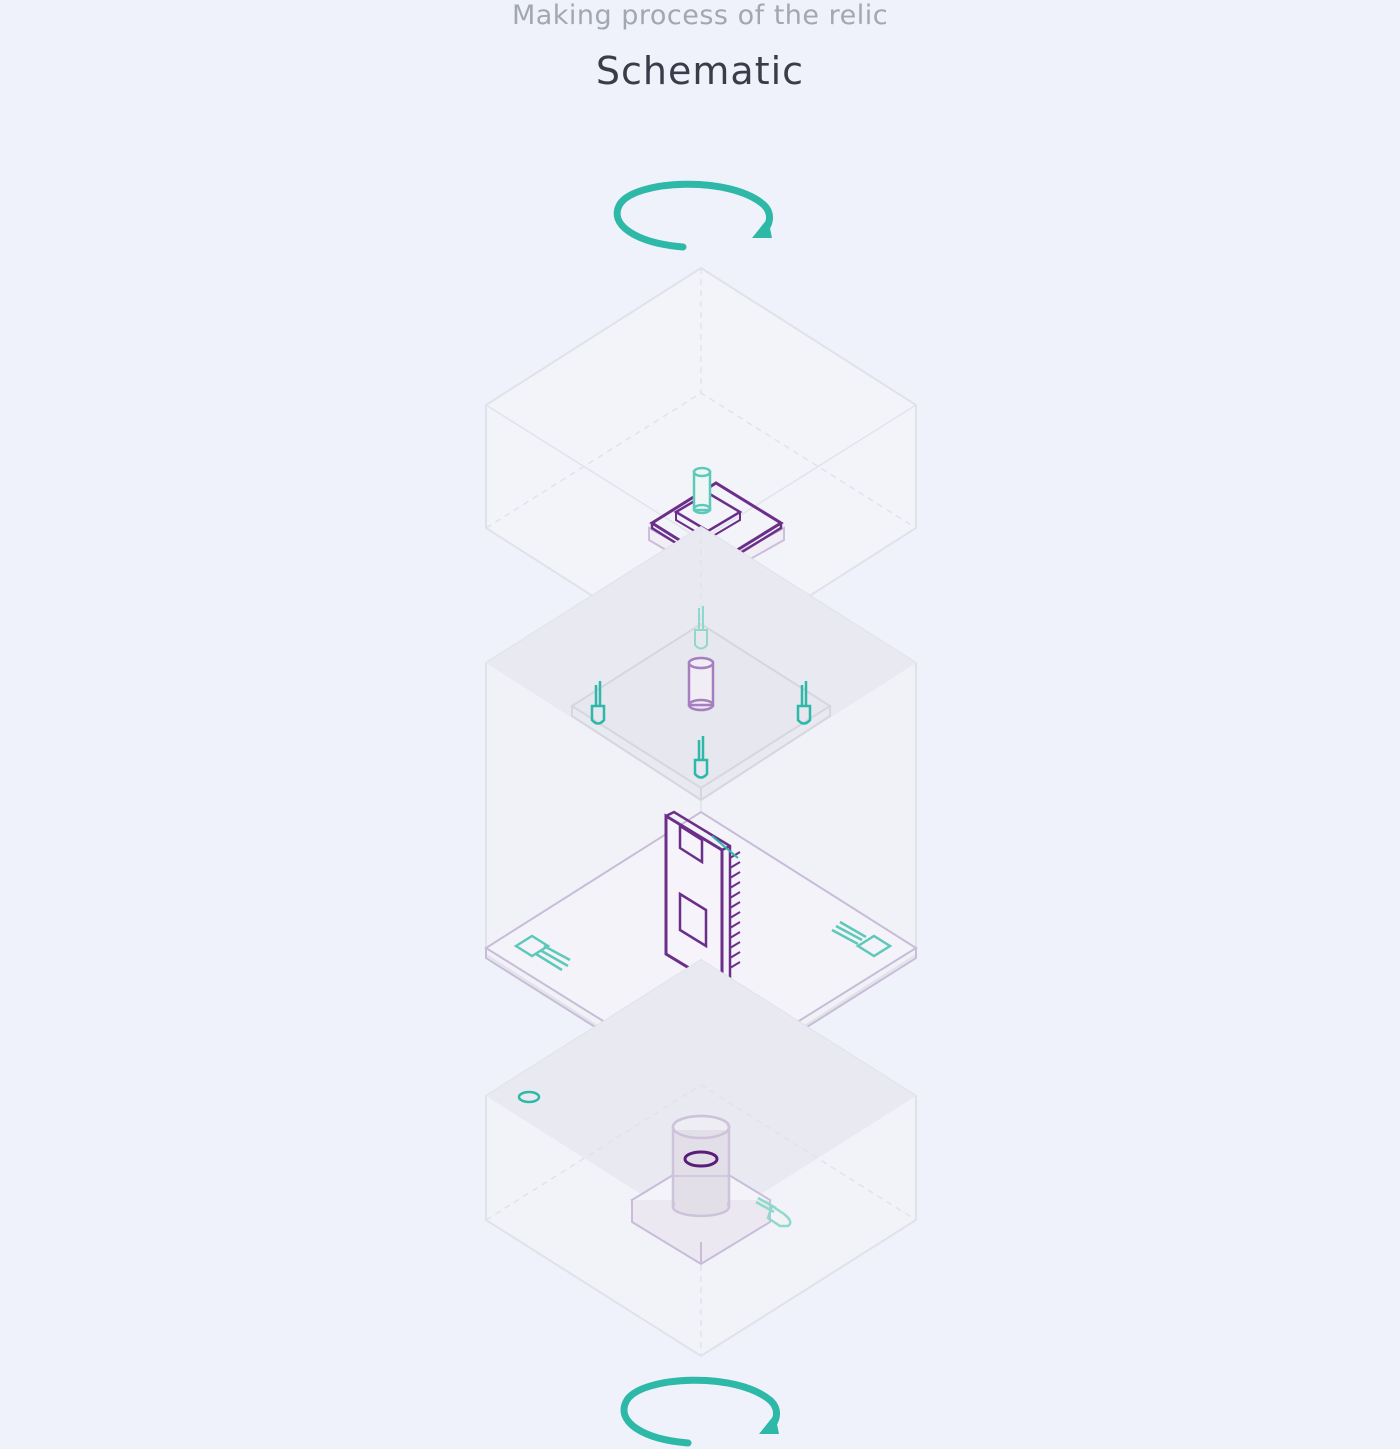 This screenshot has height=1449, width=1400. Describe the element at coordinates (693, 215) in the screenshot. I see `rotate-top-icon` at that location.